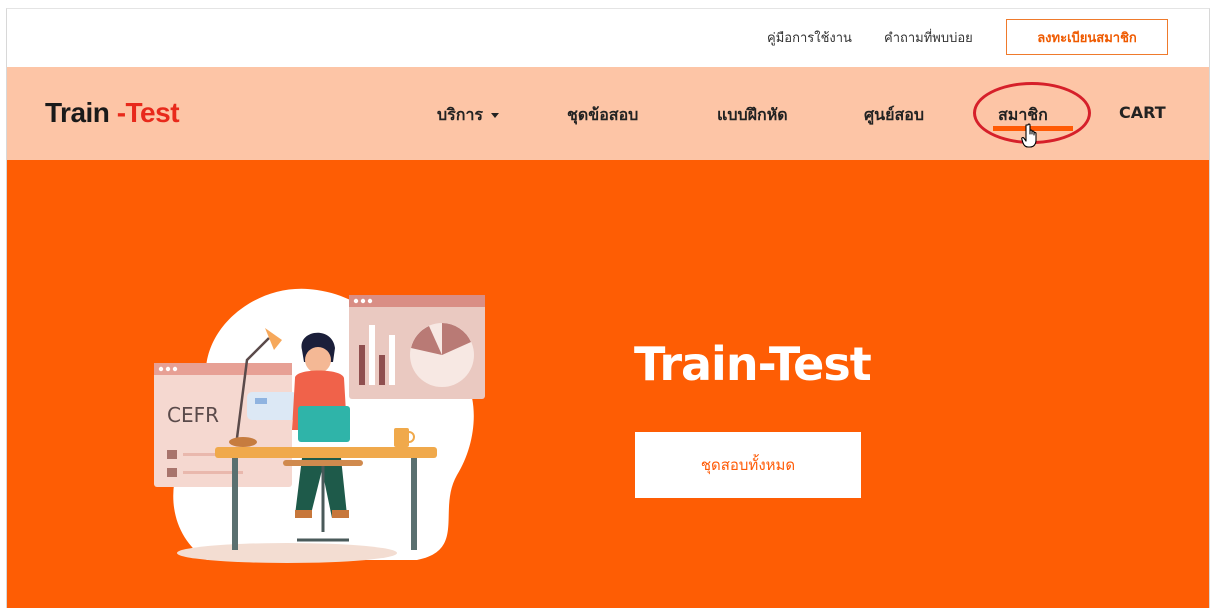 The image size is (1215, 608). I want to click on logo-text-test: -Test, so click(148, 112).